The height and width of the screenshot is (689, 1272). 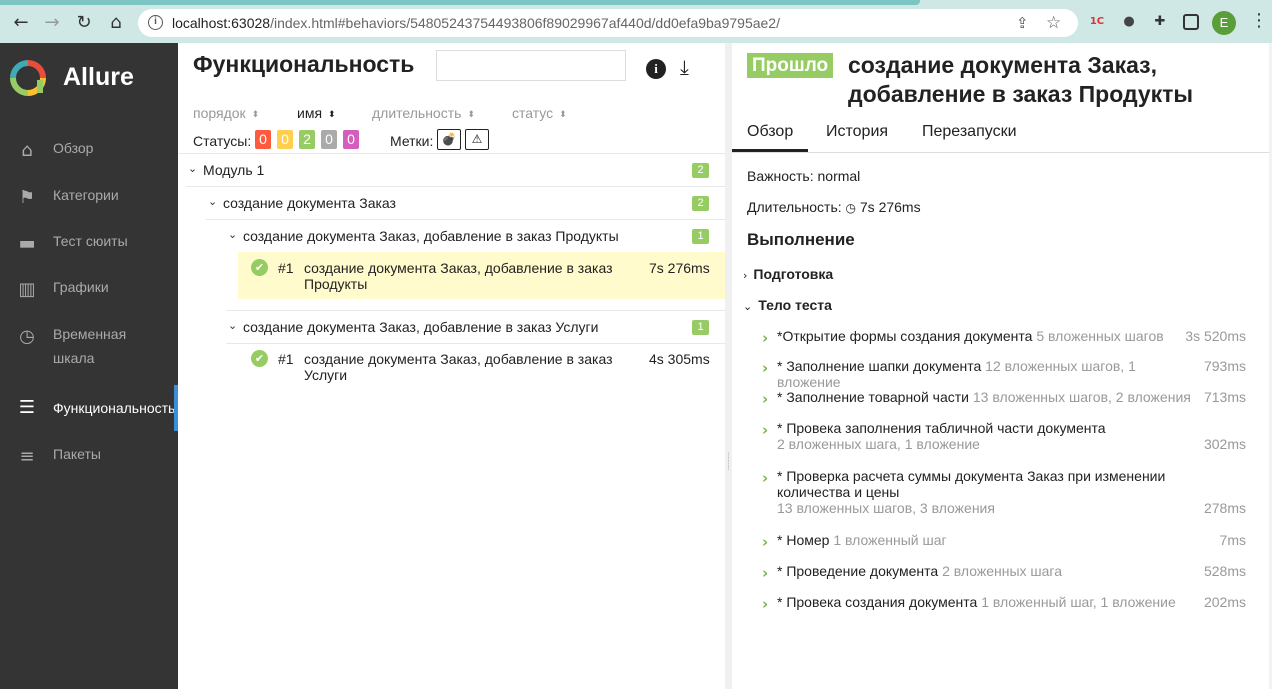 What do you see at coordinates (263, 139) in the screenshot?
I see `status-filter-failed: 0` at bounding box center [263, 139].